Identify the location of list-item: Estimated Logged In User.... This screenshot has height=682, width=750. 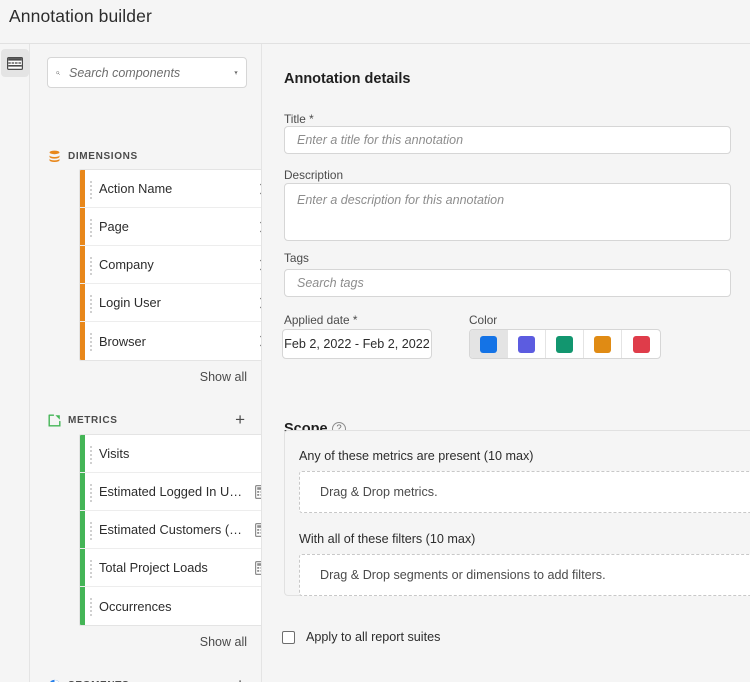
(170, 492).